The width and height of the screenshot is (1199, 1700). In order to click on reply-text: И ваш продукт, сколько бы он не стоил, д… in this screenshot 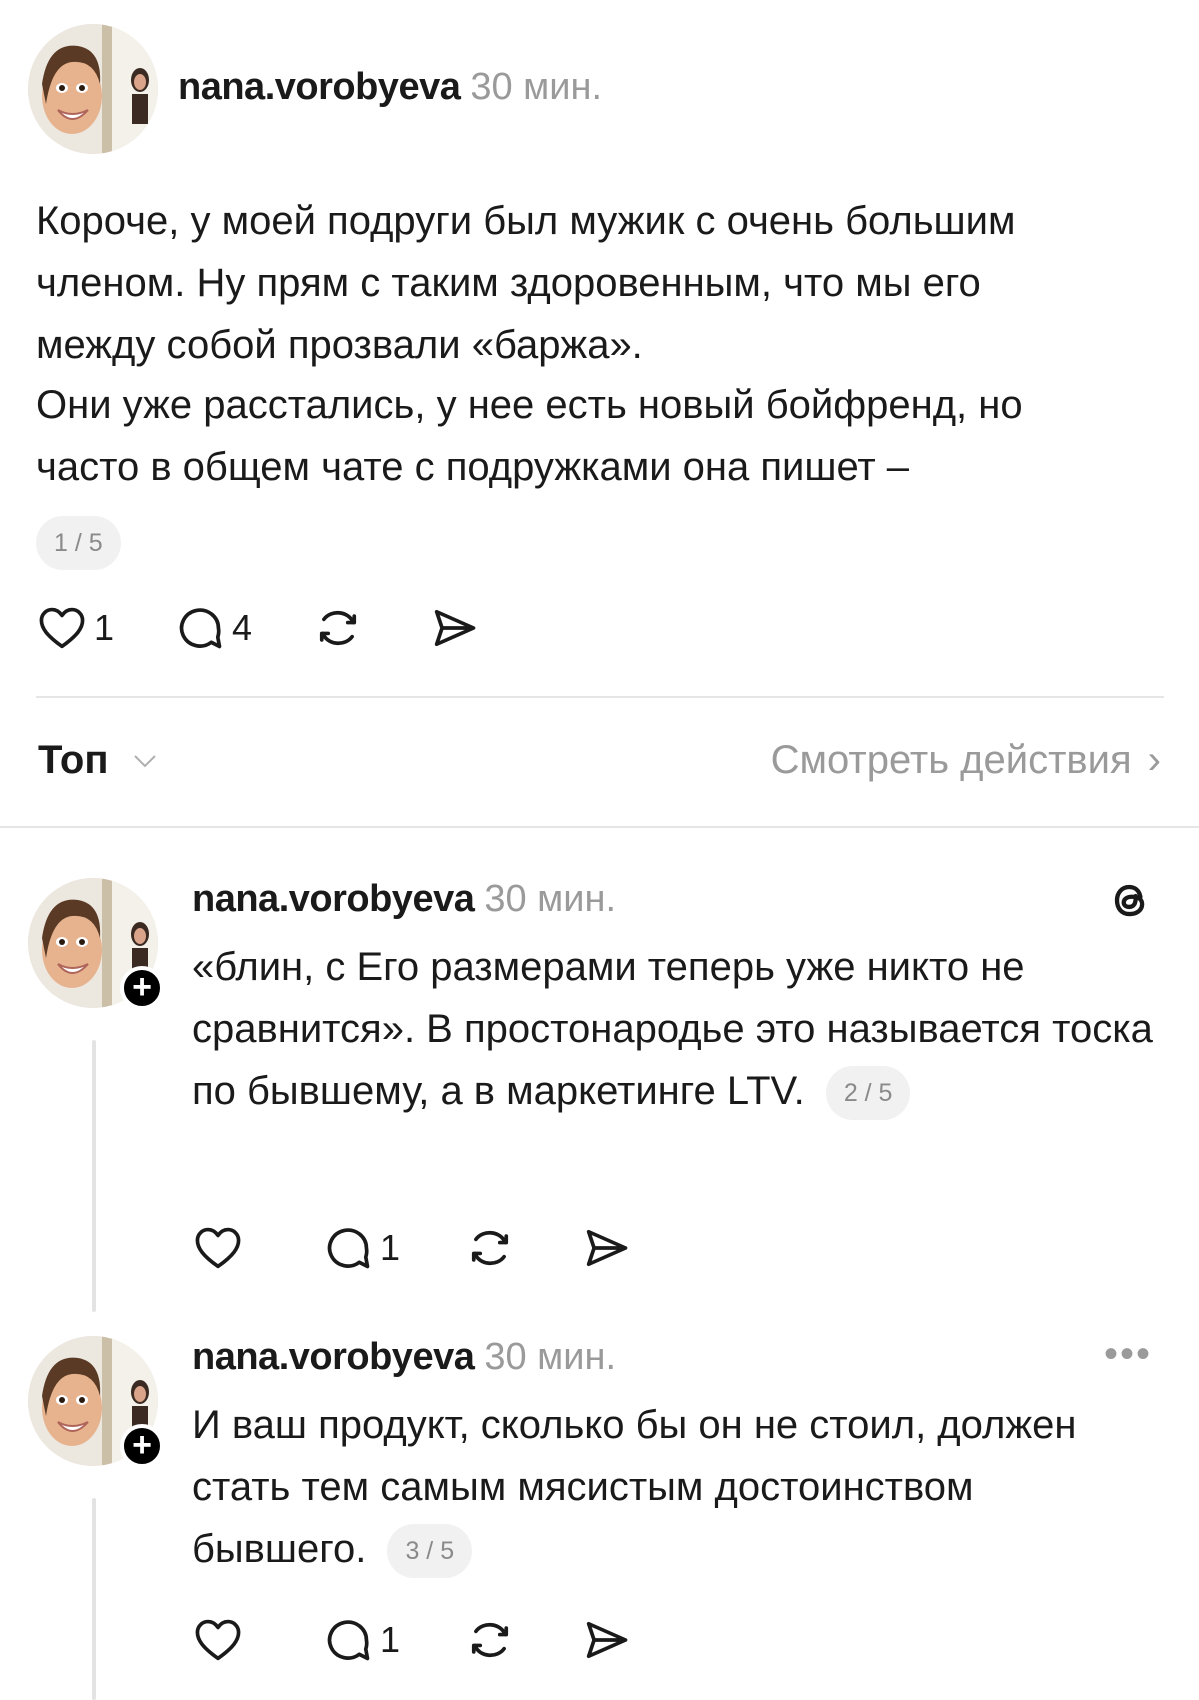, I will do `click(634, 1487)`.